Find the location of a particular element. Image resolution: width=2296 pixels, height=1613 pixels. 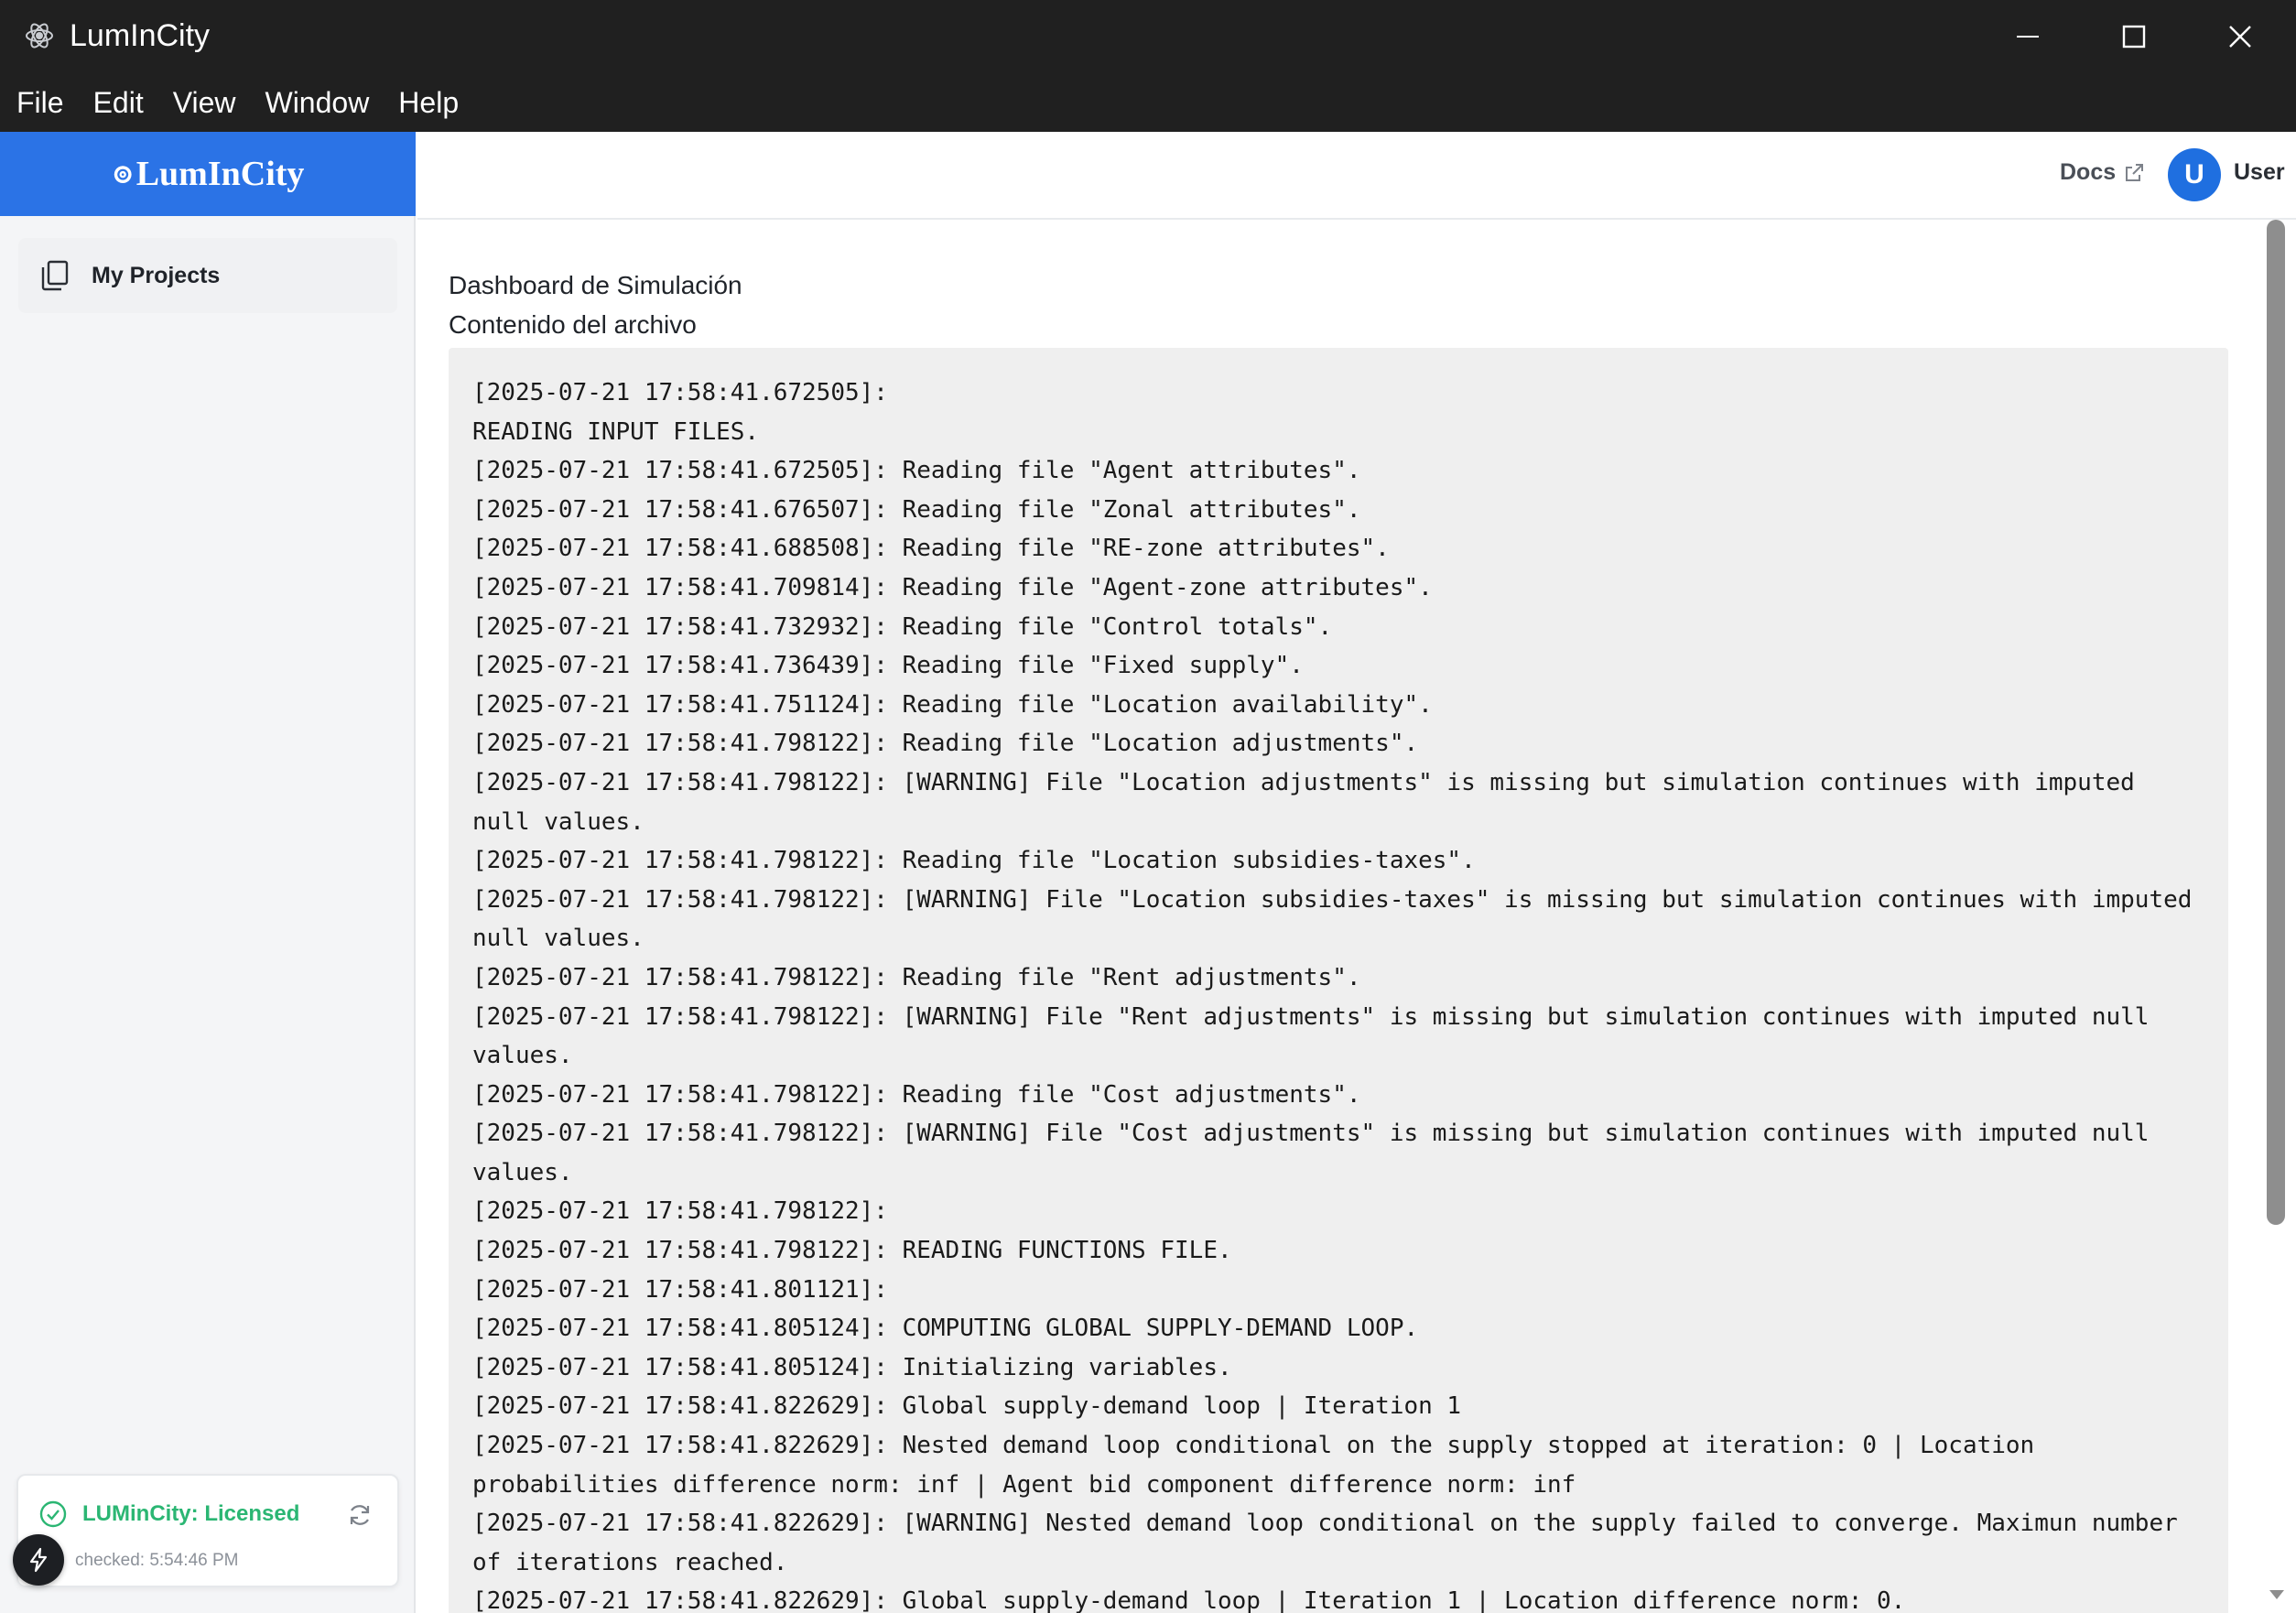

menu-bar: File Edit View Window Help is located at coordinates (1148, 102).